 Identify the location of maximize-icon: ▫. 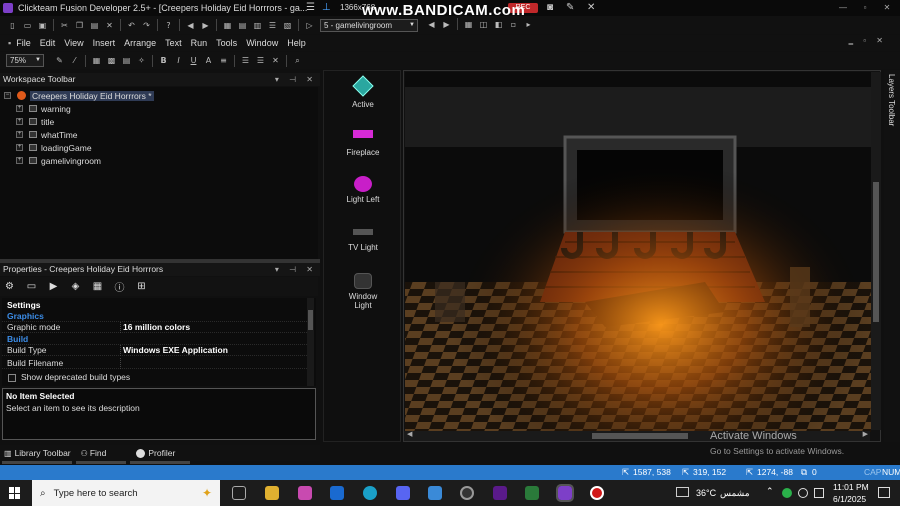
(865, 8).